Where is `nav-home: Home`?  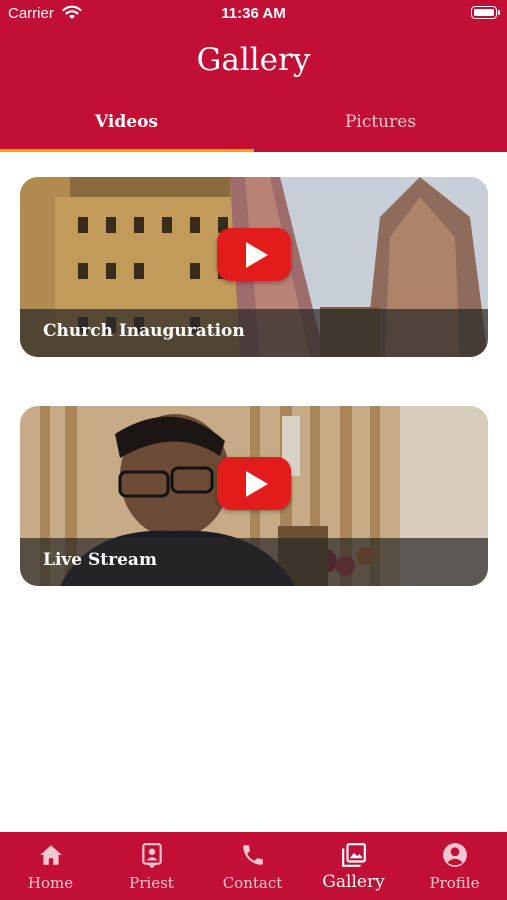
nav-home: Home is located at coordinates (50, 866).